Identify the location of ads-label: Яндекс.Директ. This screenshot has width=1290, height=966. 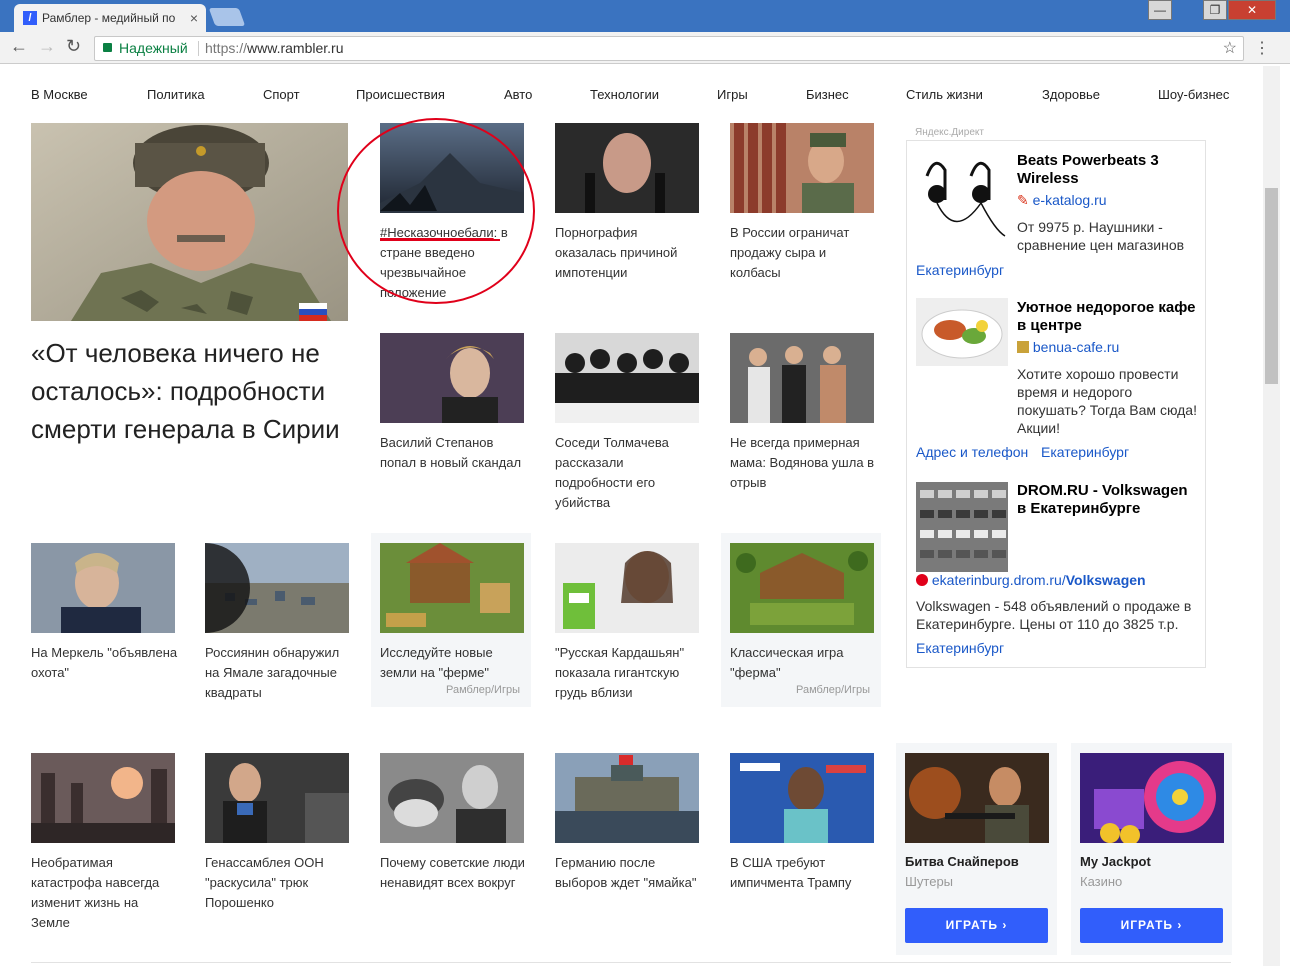
(949, 132).